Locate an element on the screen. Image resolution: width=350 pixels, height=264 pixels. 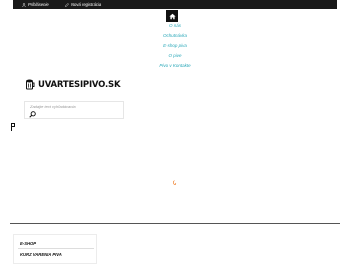
footer-menu-title: E-SHOP is located at coordinates (28, 243).